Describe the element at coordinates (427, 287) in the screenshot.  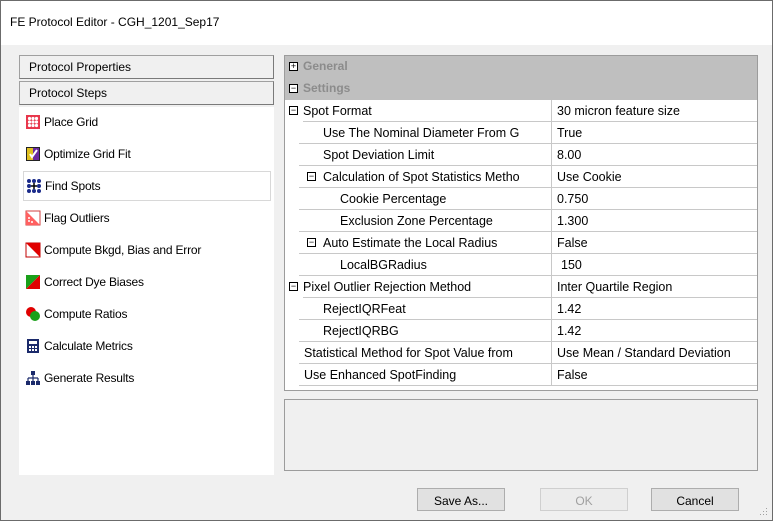
I see `property-name: Pixel Outlier Rejection Method` at that location.